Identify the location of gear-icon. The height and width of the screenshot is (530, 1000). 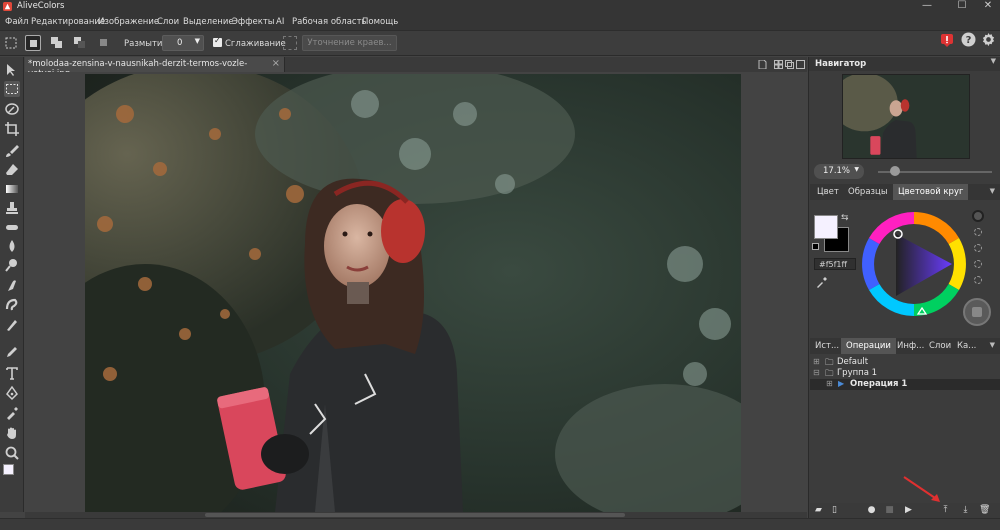
(988, 39).